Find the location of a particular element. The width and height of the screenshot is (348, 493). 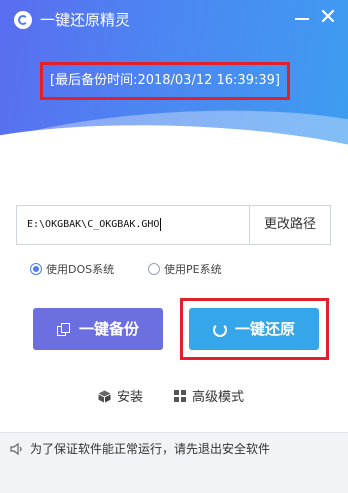

radio-dos-system: 使用DOS系统 is located at coordinates (72, 270).